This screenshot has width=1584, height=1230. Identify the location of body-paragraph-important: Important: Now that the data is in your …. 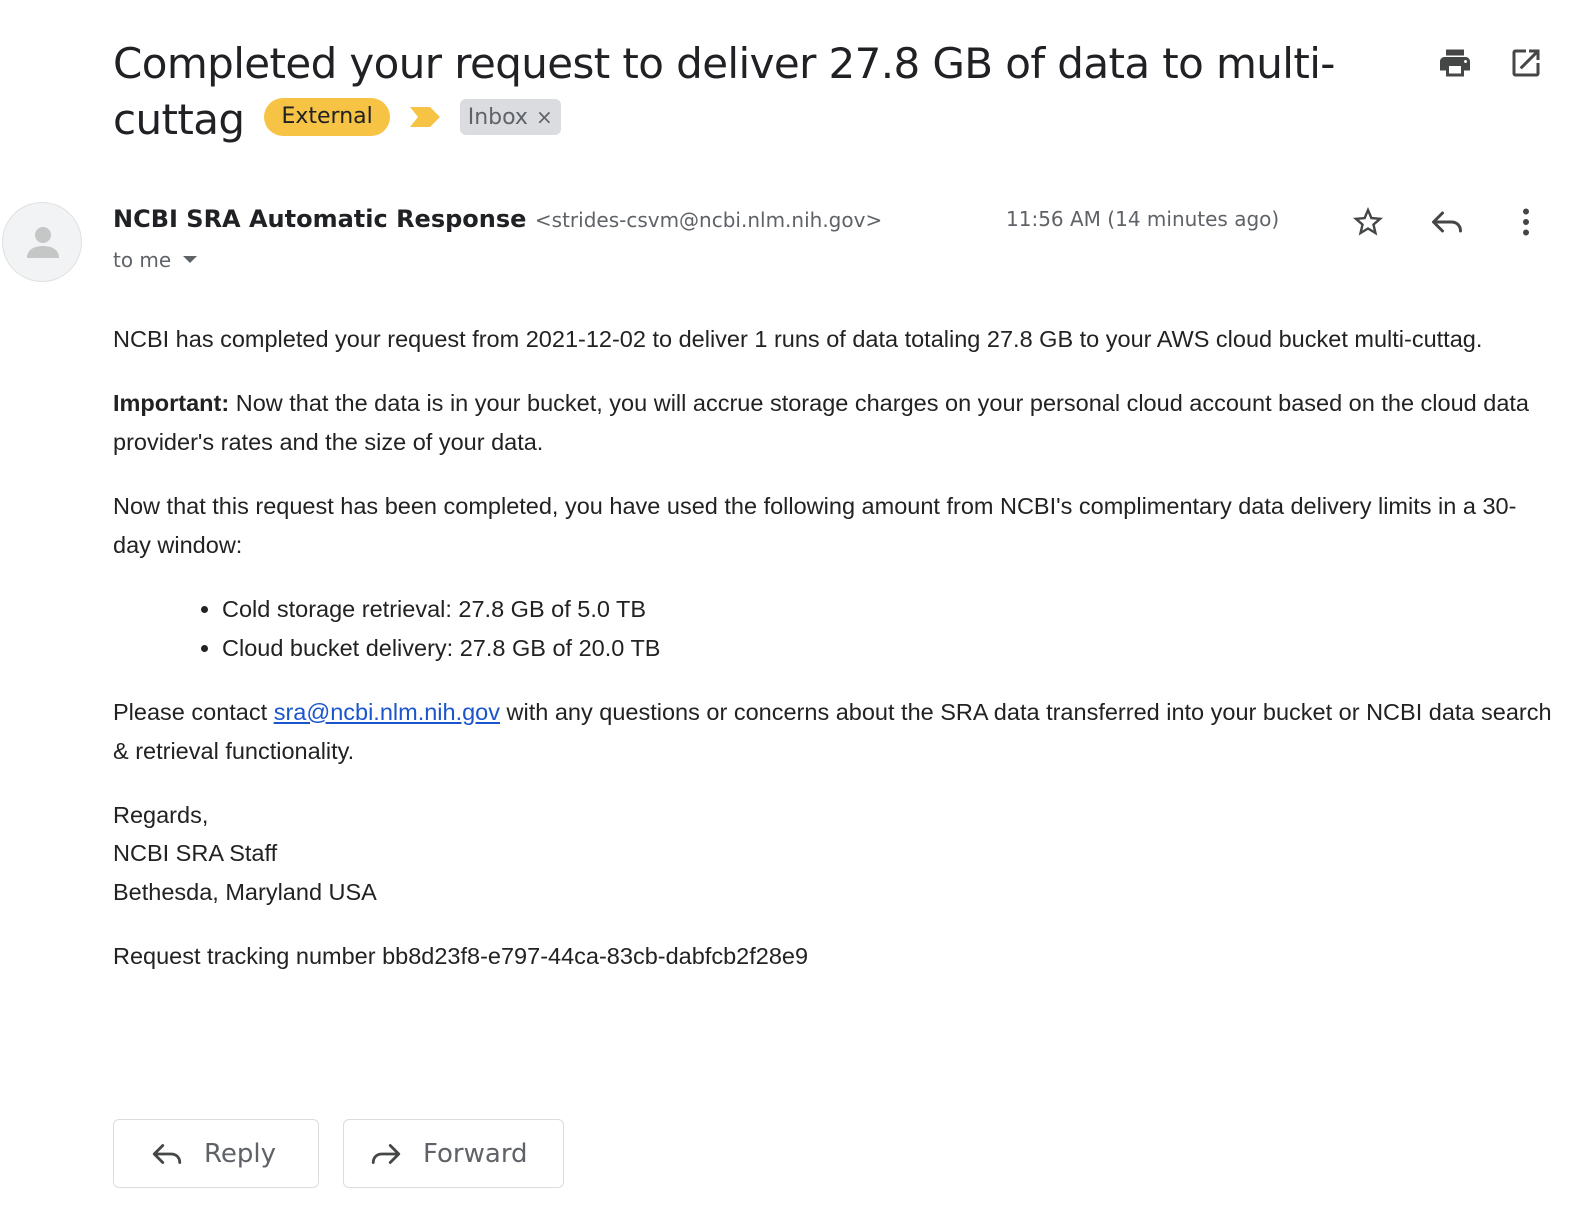
(833, 423).